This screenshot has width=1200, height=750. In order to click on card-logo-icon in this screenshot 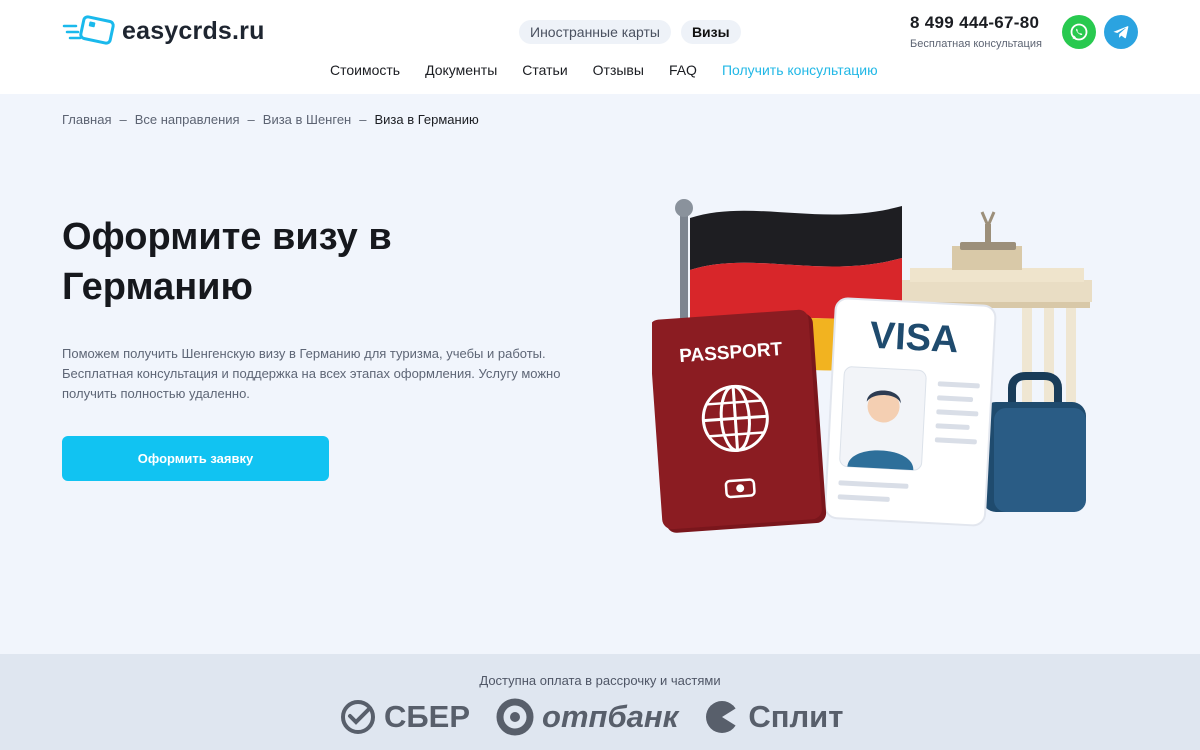, I will do `click(88, 30)`.